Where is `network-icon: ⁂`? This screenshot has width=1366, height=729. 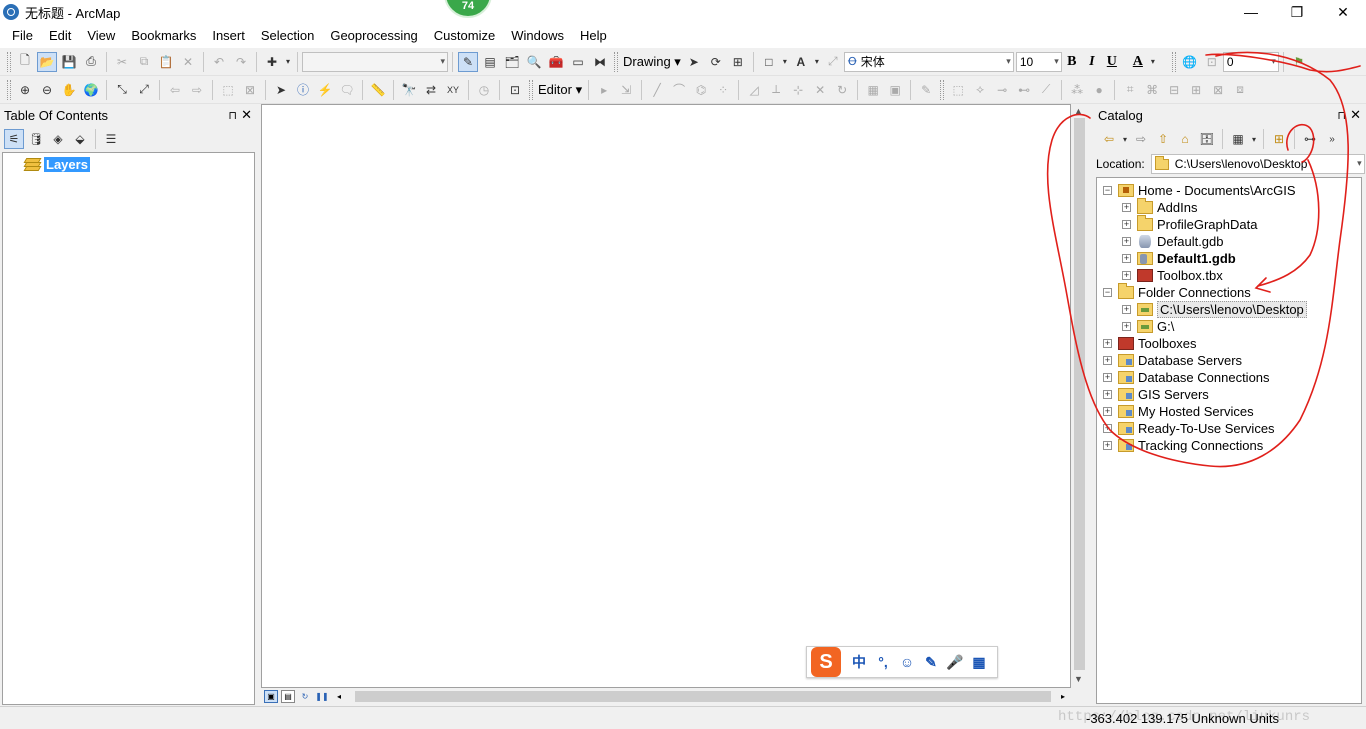 network-icon: ⁂ is located at coordinates (1077, 90).